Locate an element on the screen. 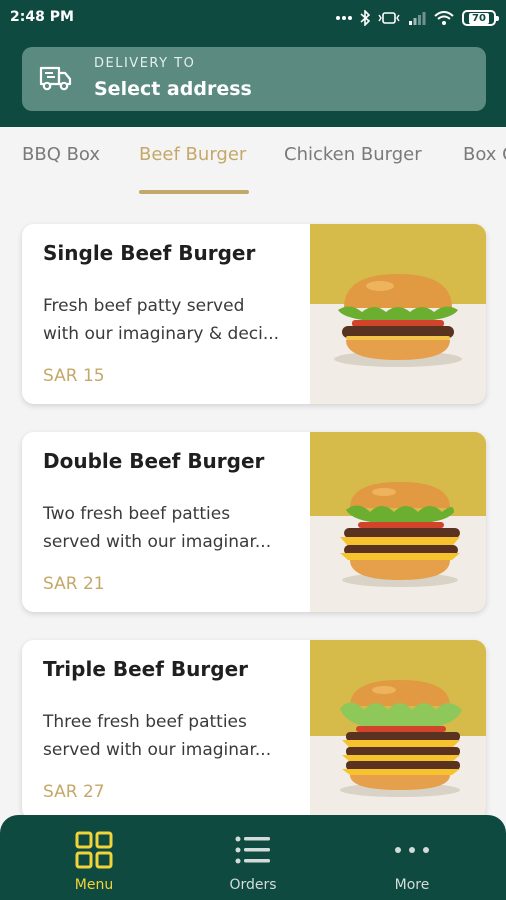  battery-icon: 70 is located at coordinates (480, 18).